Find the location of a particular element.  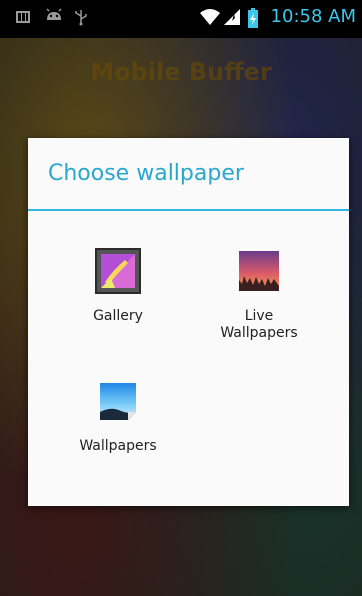

status-bar-notifications is located at coordinates (53, 17).